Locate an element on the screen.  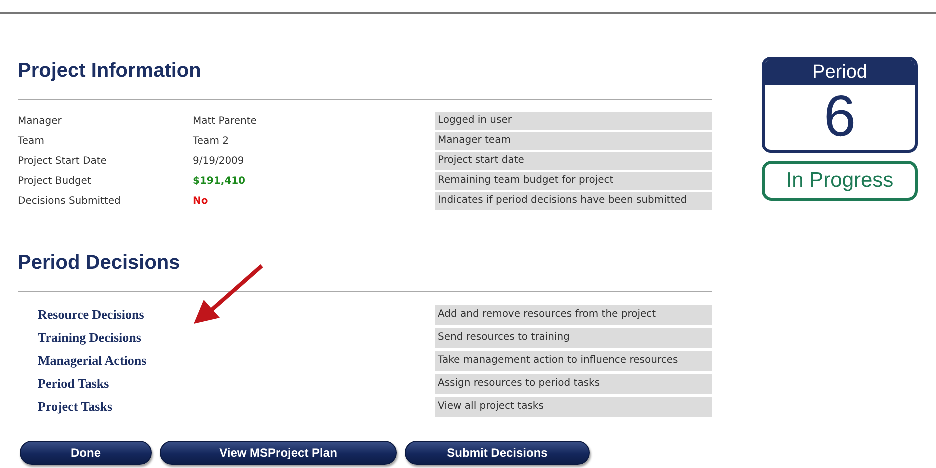
decision-link: Training Decisions is located at coordinates (226, 338).